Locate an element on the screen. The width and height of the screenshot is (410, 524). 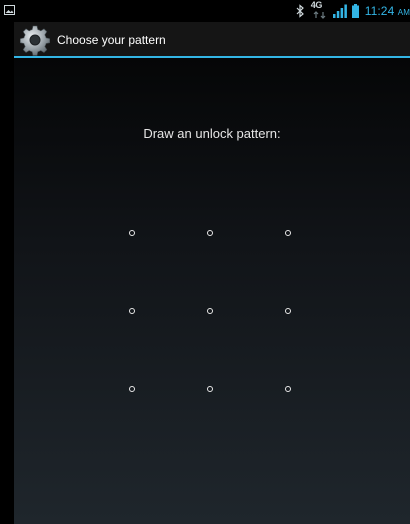
network-4g-icon: 4G is located at coordinates (320, 10).